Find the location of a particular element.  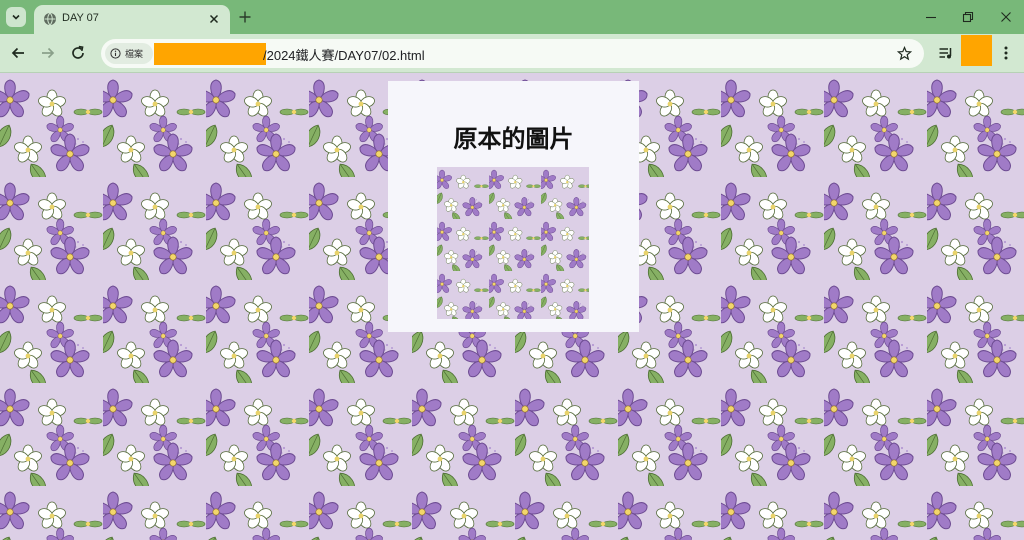

info-icon is located at coordinates (115, 53).